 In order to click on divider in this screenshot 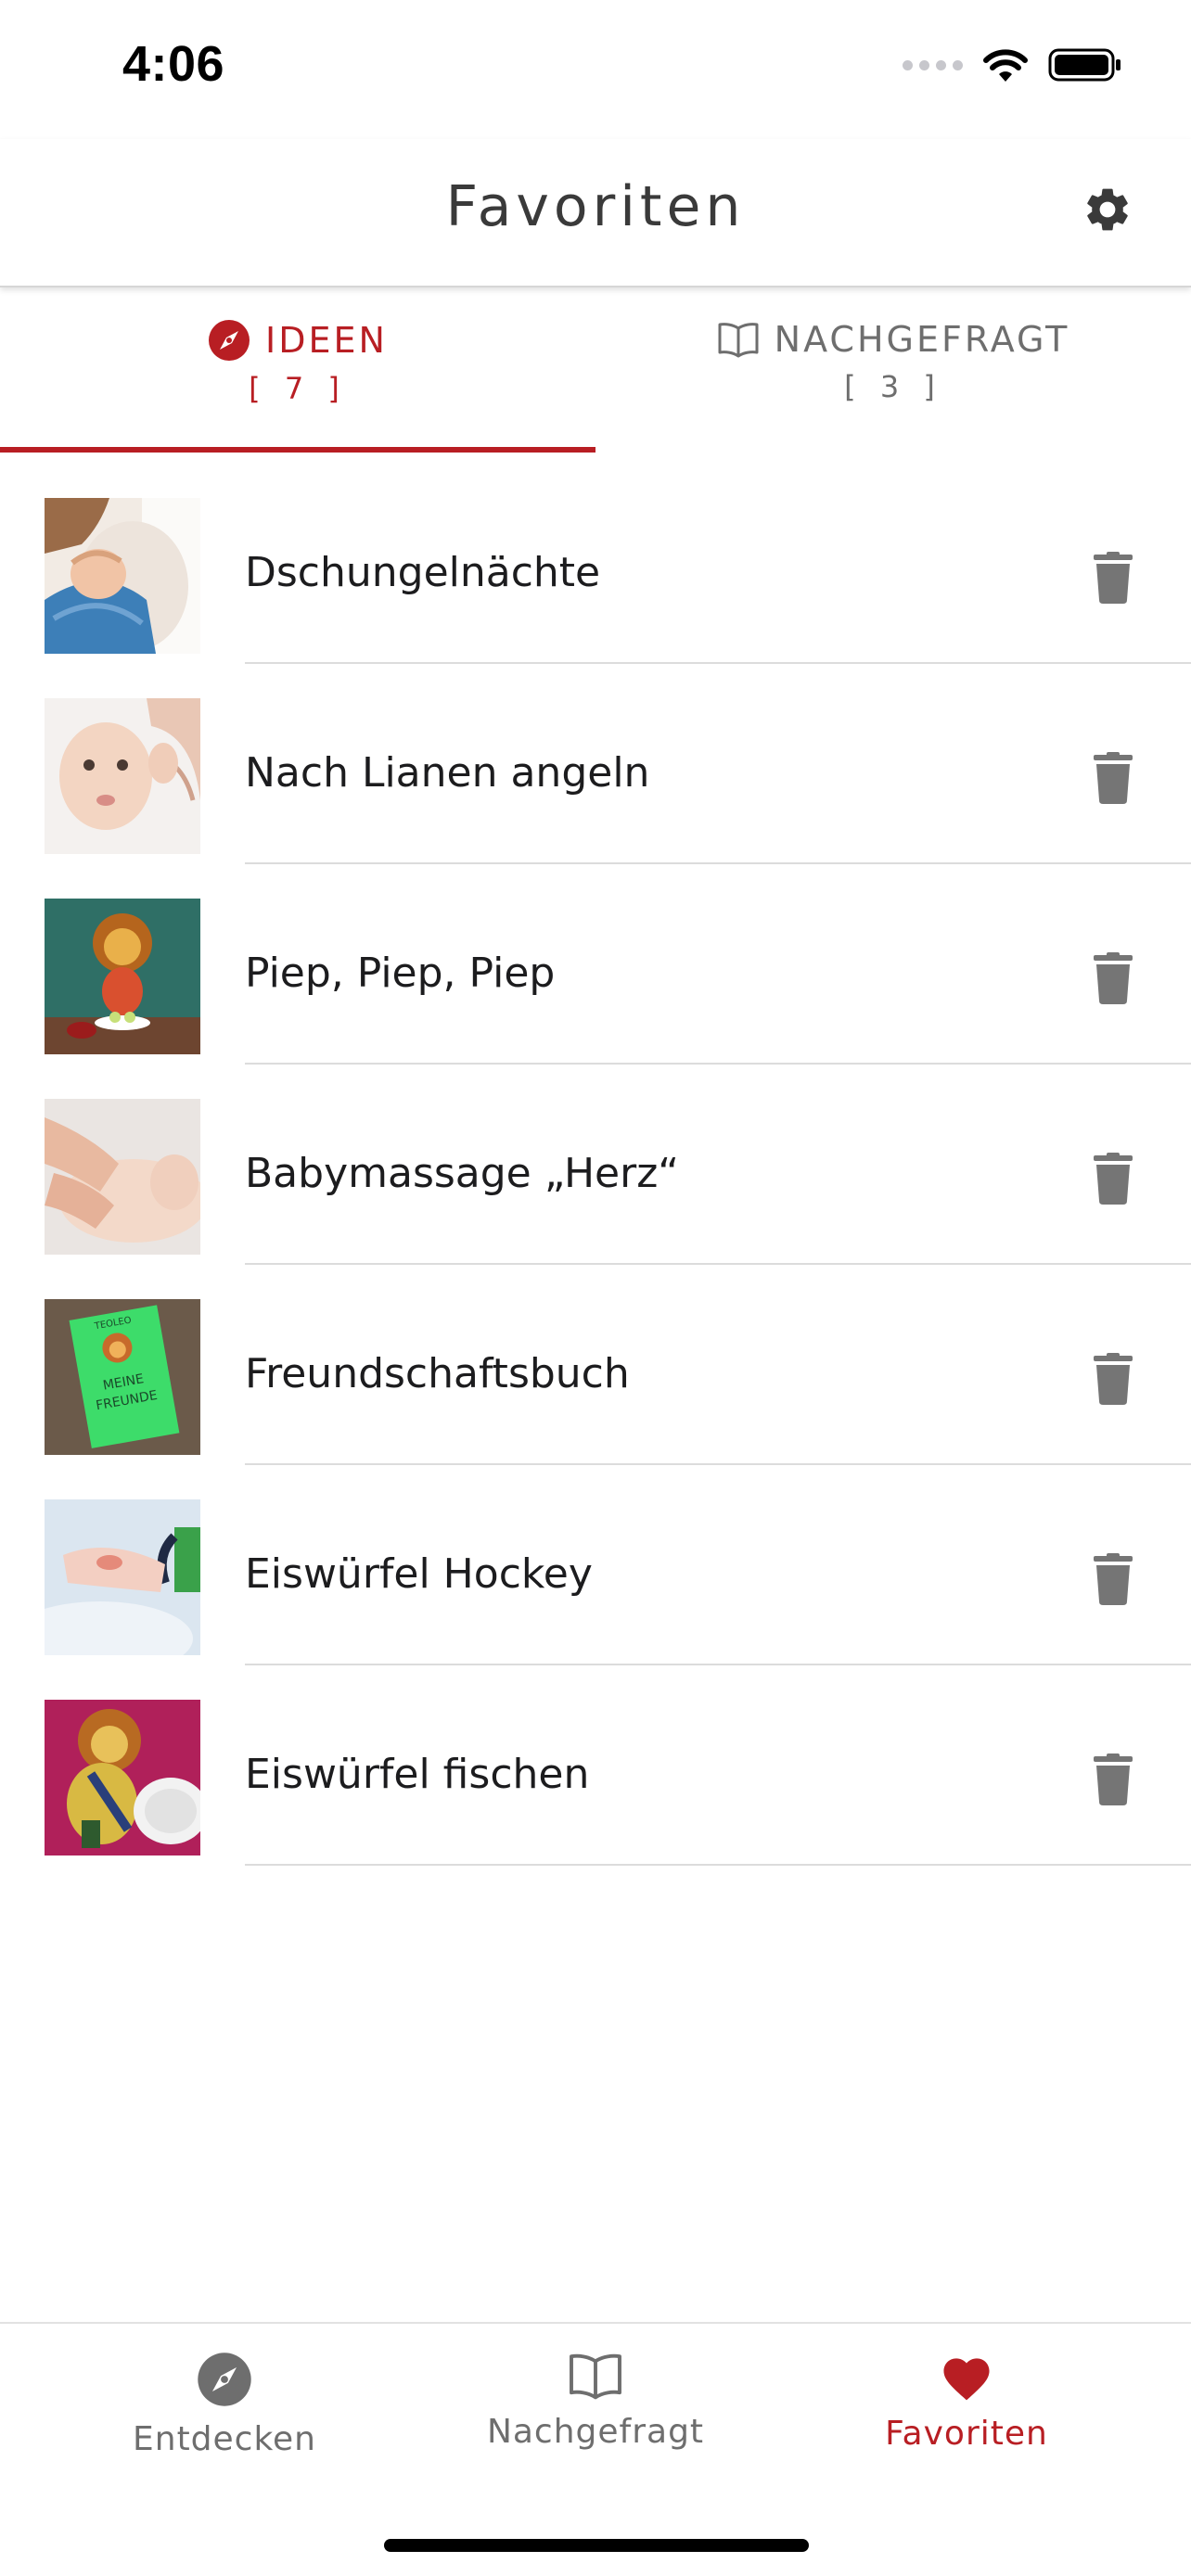, I will do `click(718, 1865)`.